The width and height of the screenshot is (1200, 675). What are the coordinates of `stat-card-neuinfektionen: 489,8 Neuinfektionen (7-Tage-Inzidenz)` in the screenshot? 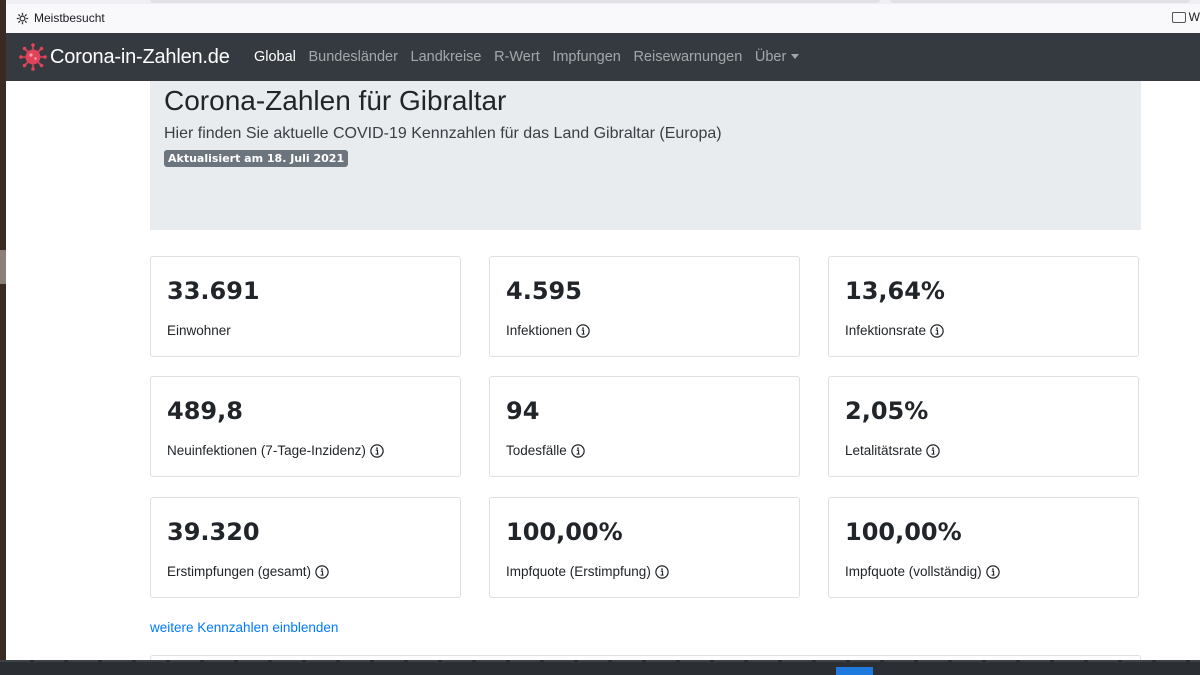 It's located at (305, 426).